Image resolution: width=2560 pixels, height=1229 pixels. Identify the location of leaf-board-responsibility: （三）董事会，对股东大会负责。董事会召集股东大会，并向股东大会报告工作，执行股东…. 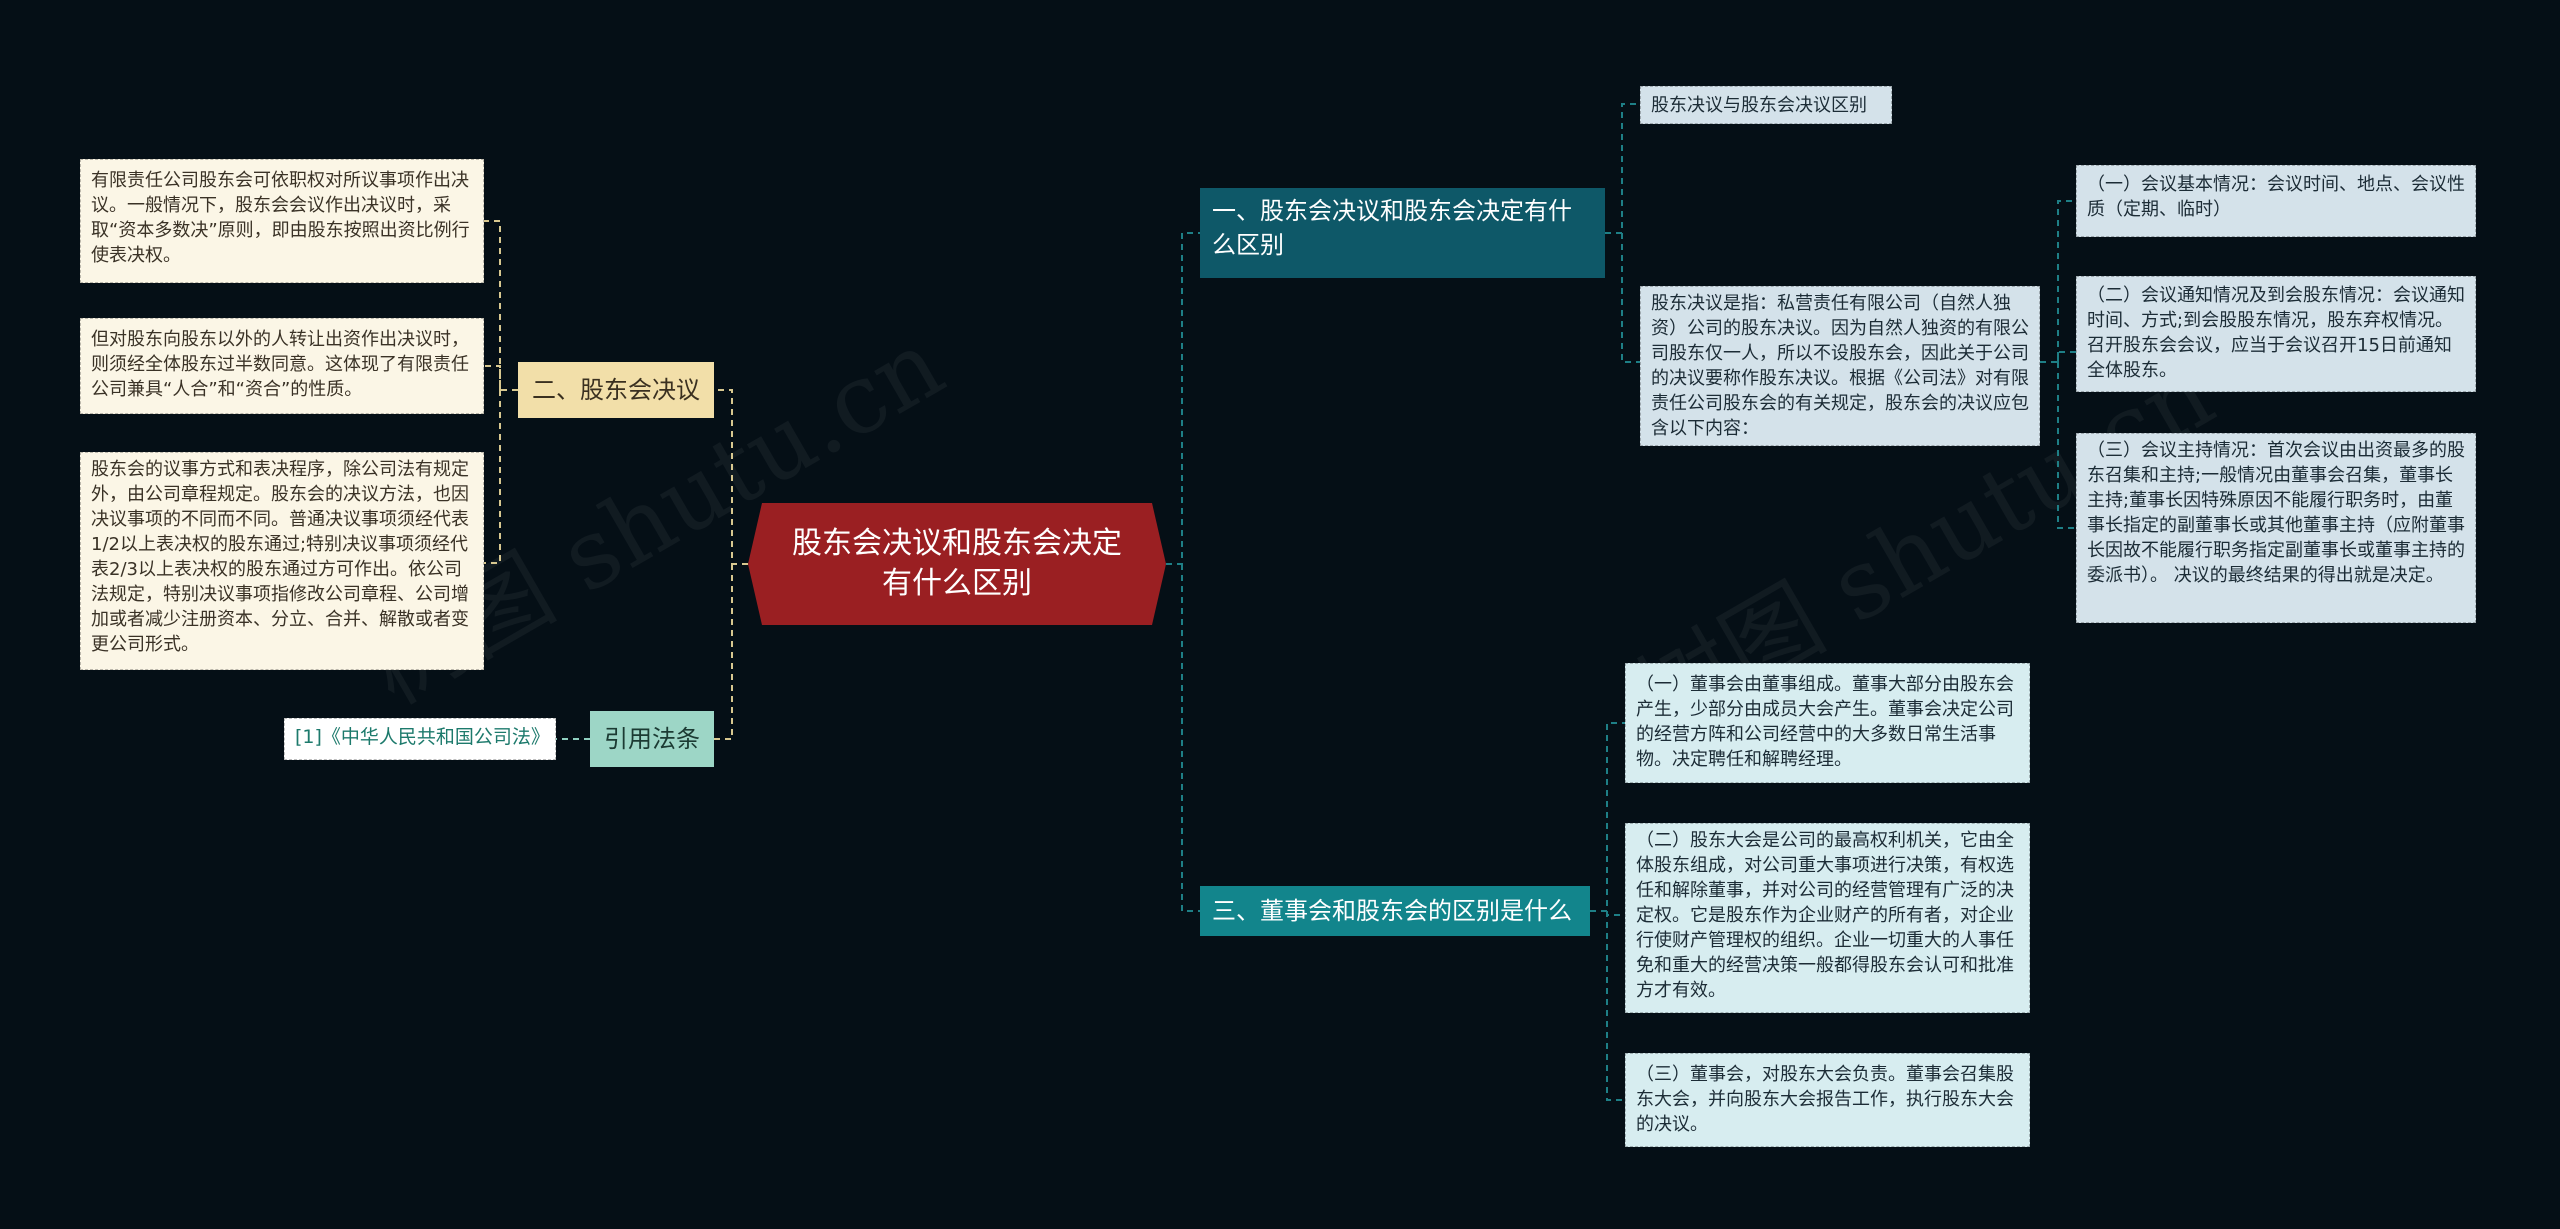
(1827, 1100).